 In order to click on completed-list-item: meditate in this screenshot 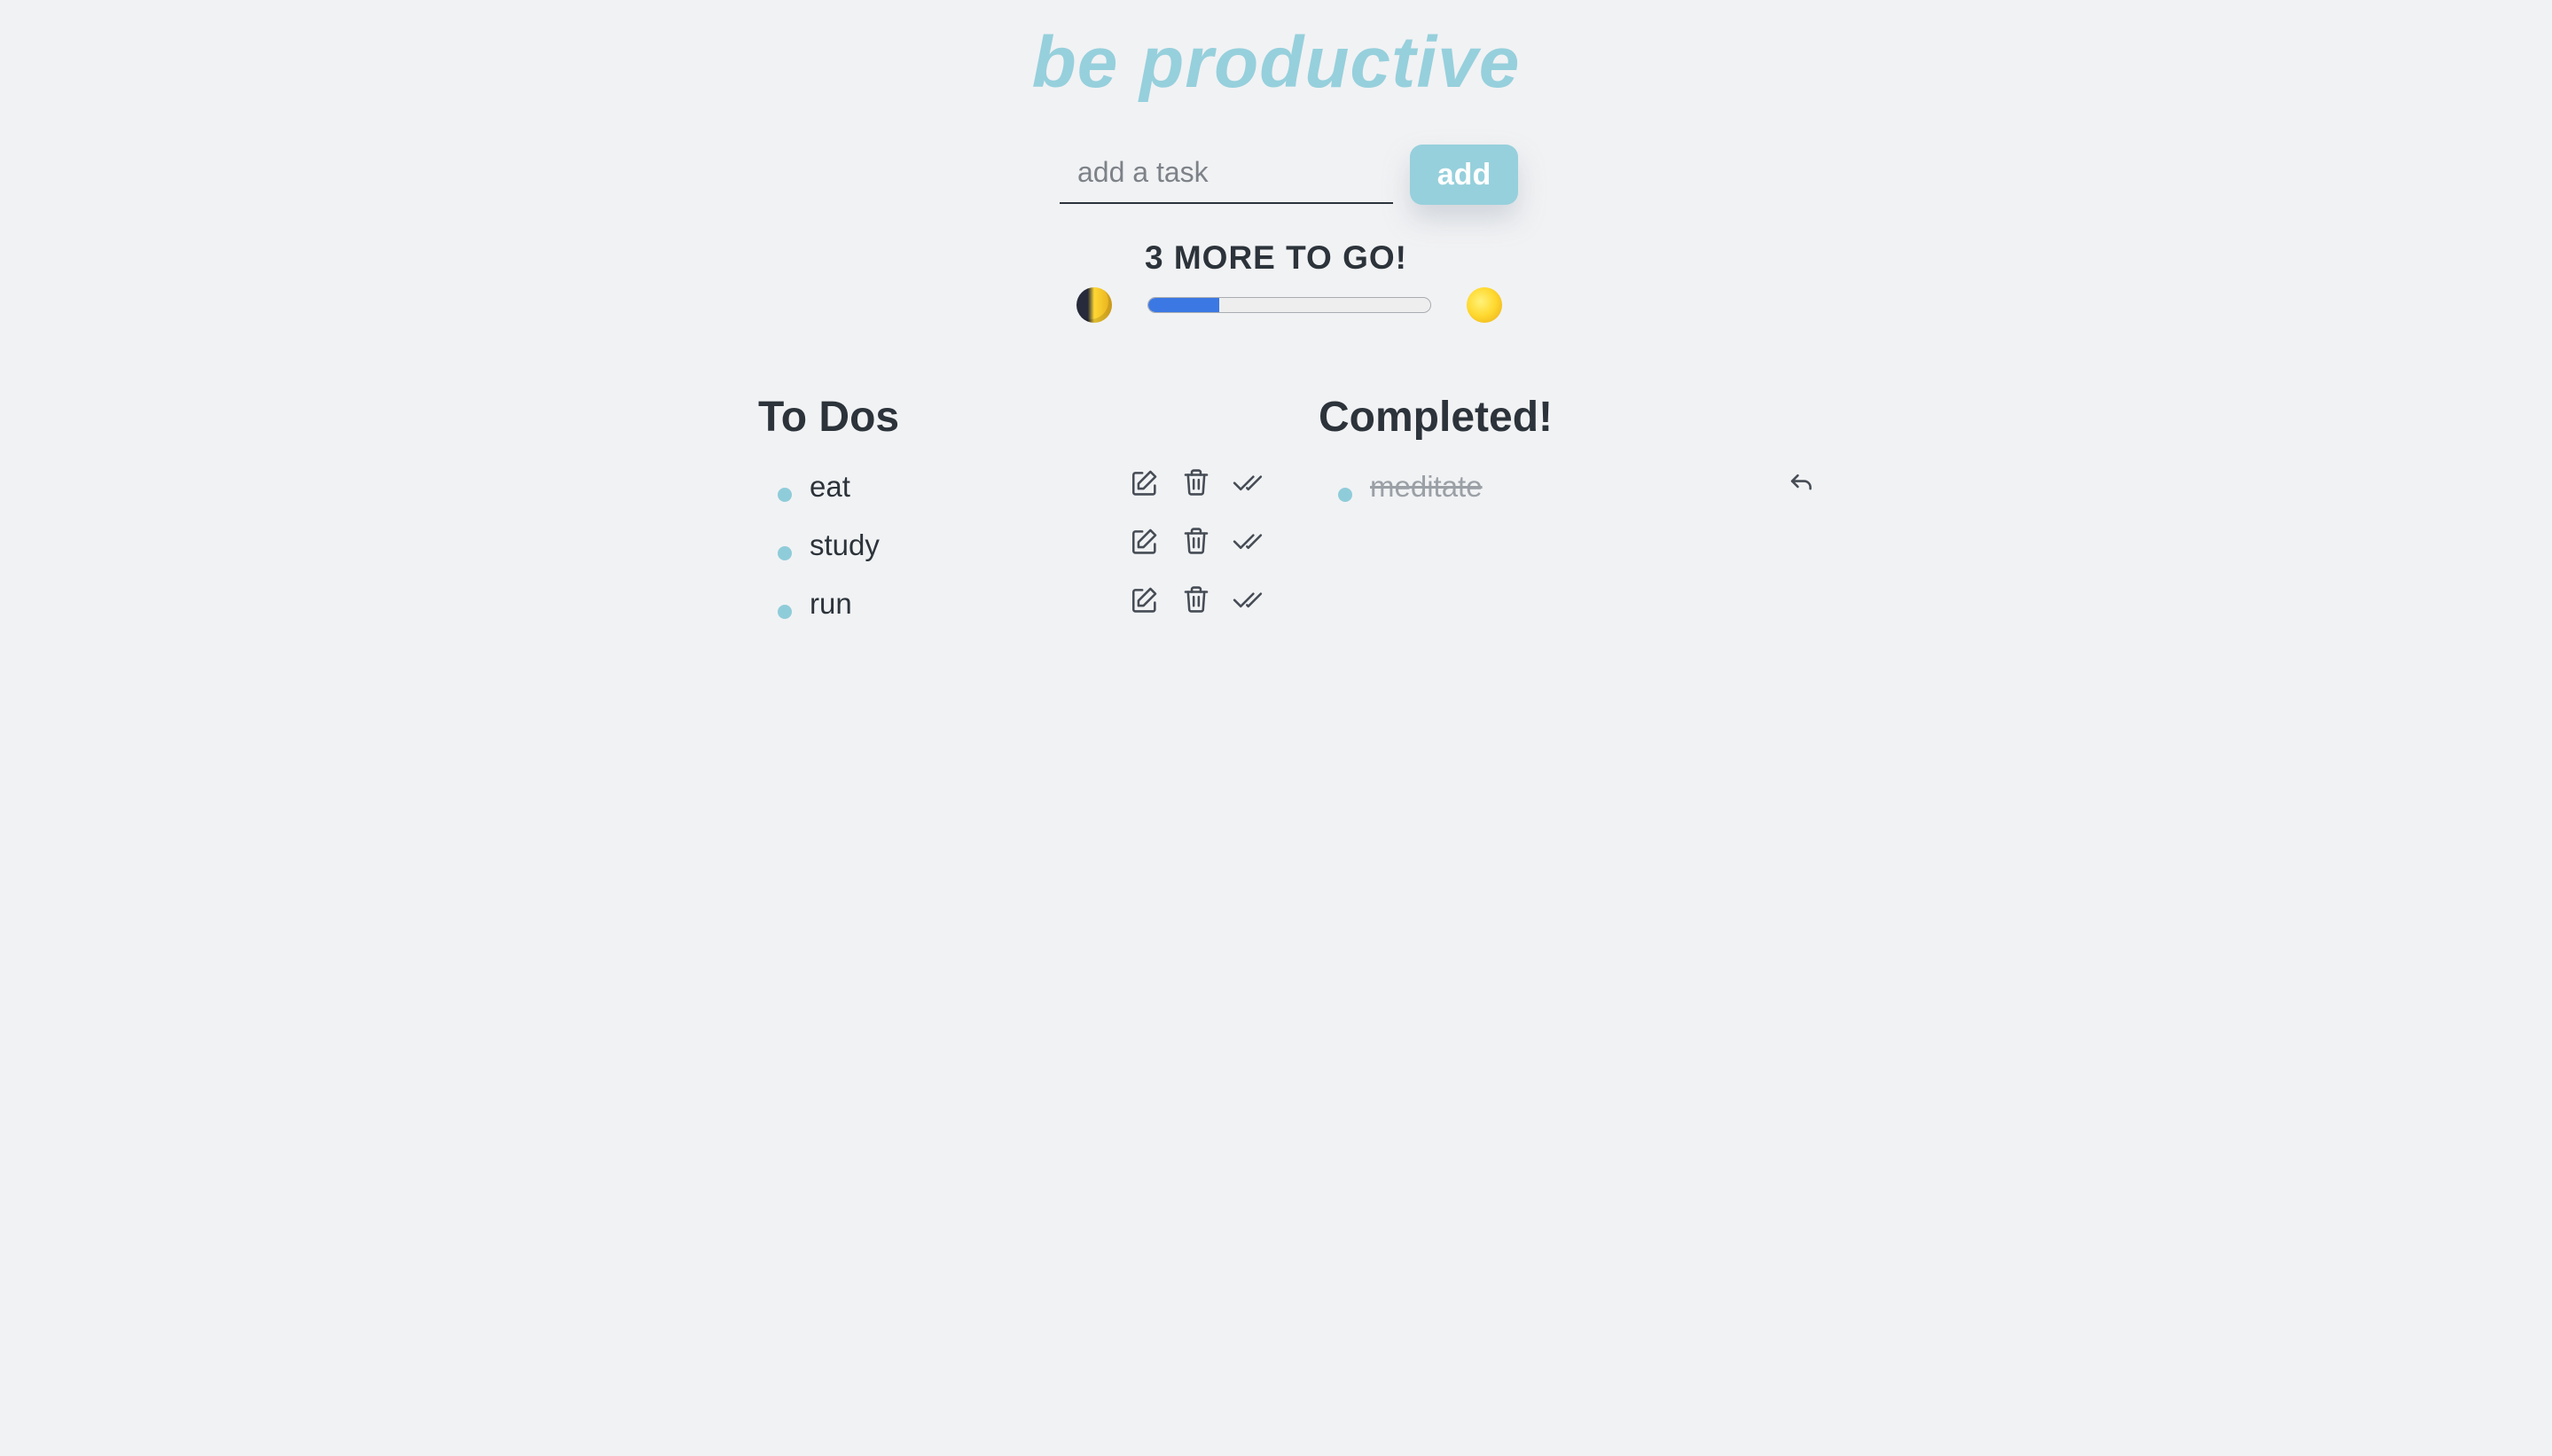, I will do `click(1568, 487)`.